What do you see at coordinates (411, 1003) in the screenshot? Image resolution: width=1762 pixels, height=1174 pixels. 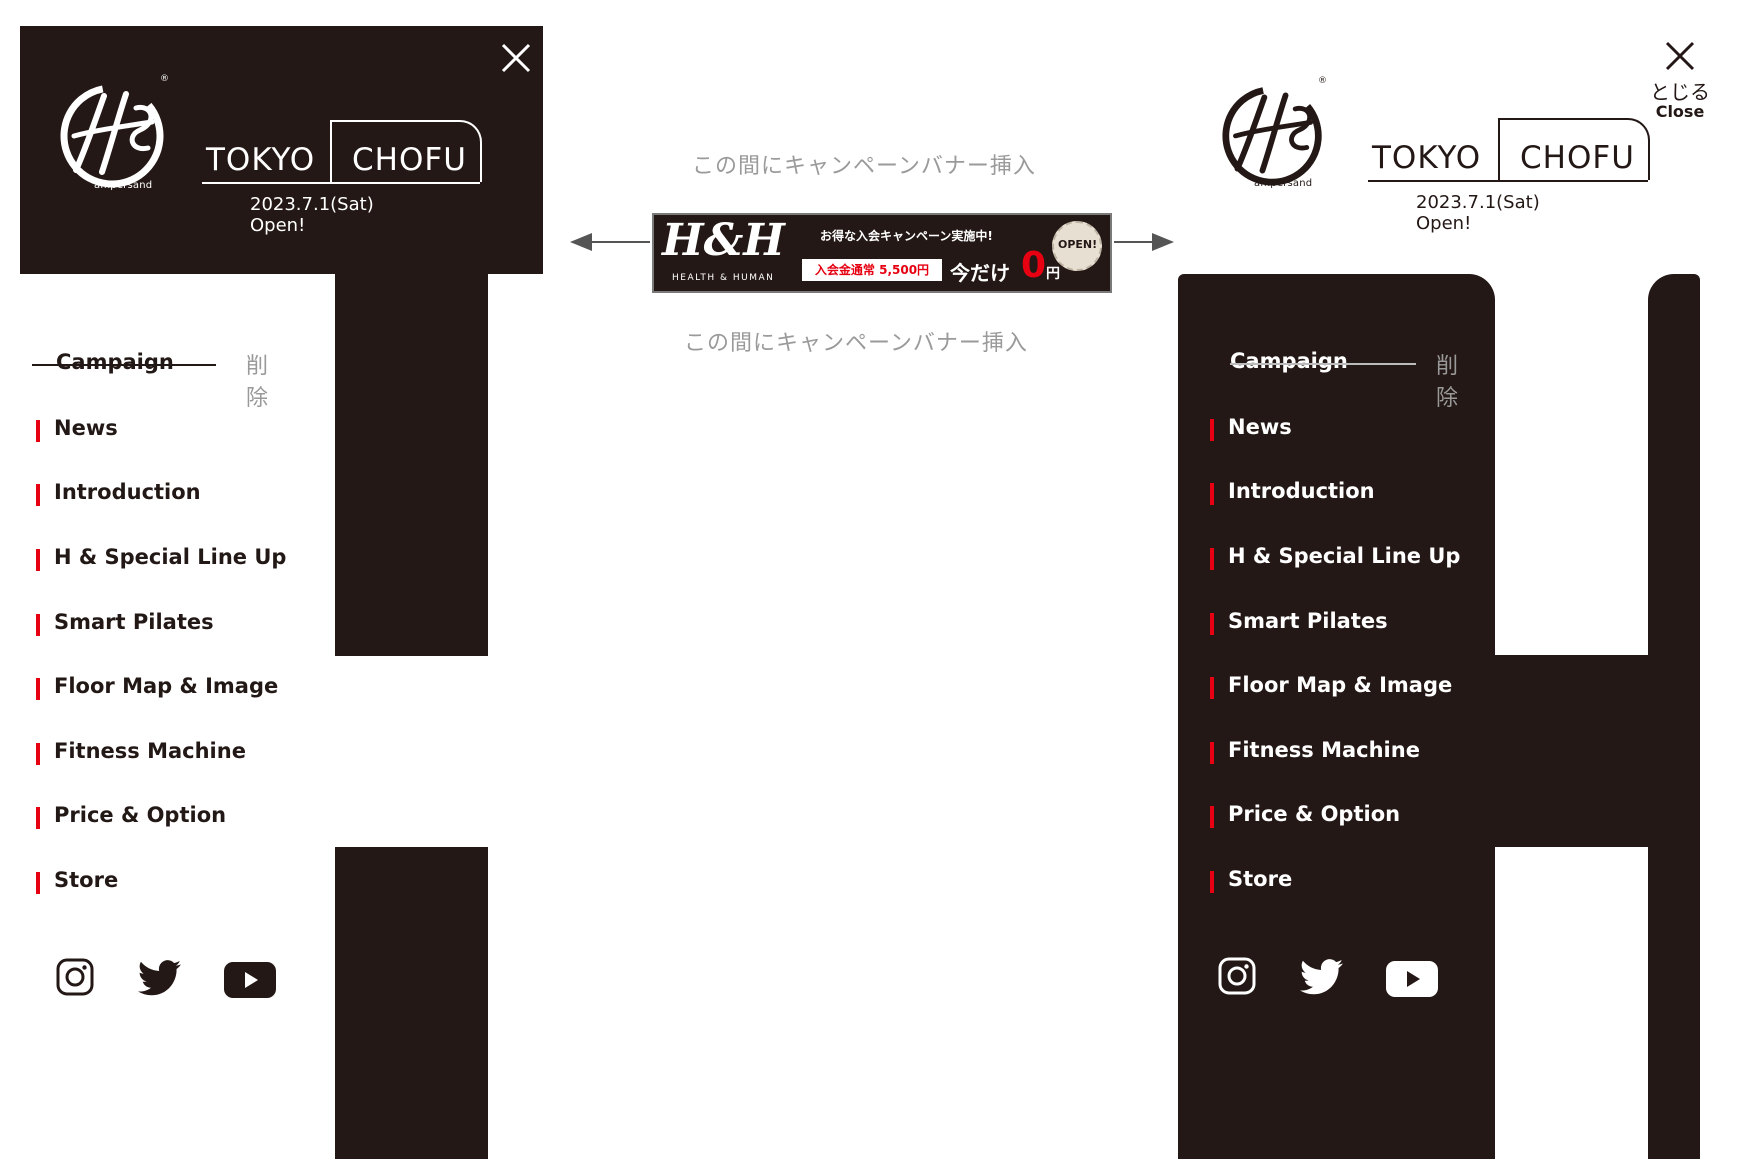 I see `left-decor-stem-lower` at bounding box center [411, 1003].